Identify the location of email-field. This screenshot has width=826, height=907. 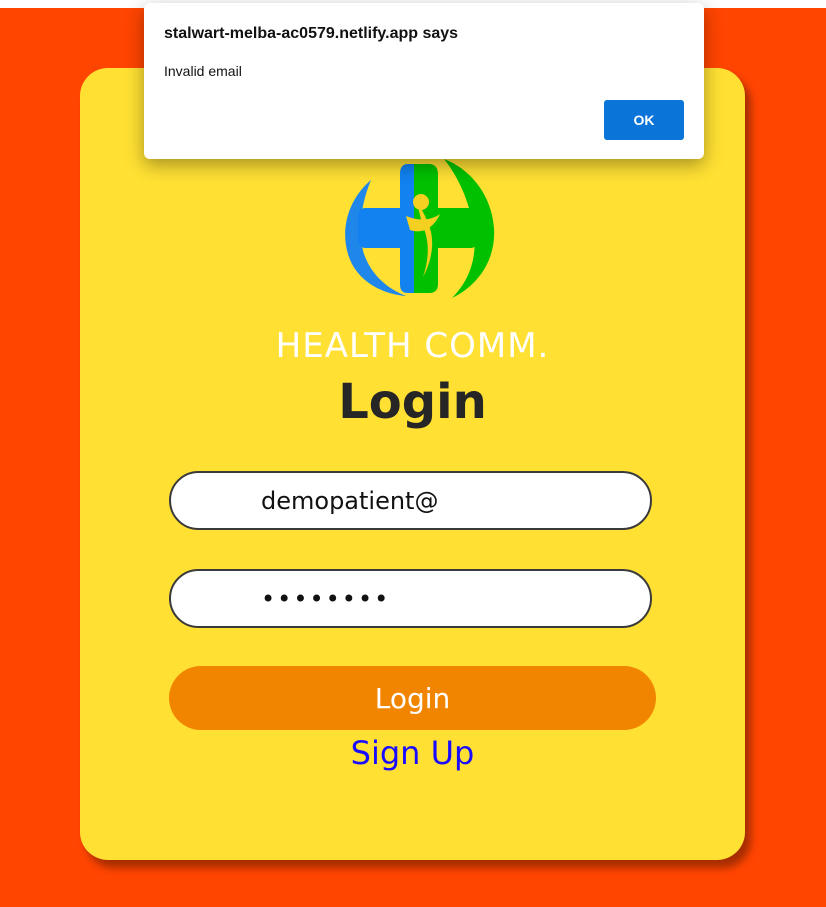
(410, 500).